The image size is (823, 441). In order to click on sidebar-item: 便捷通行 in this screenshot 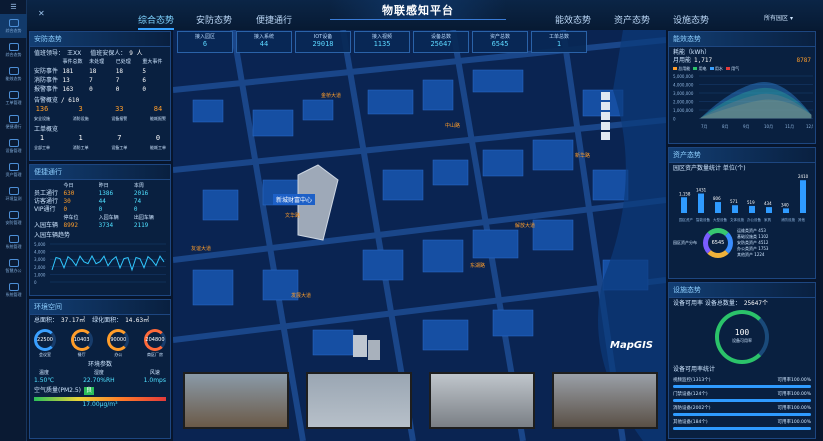, I will do `click(13, 122)`.